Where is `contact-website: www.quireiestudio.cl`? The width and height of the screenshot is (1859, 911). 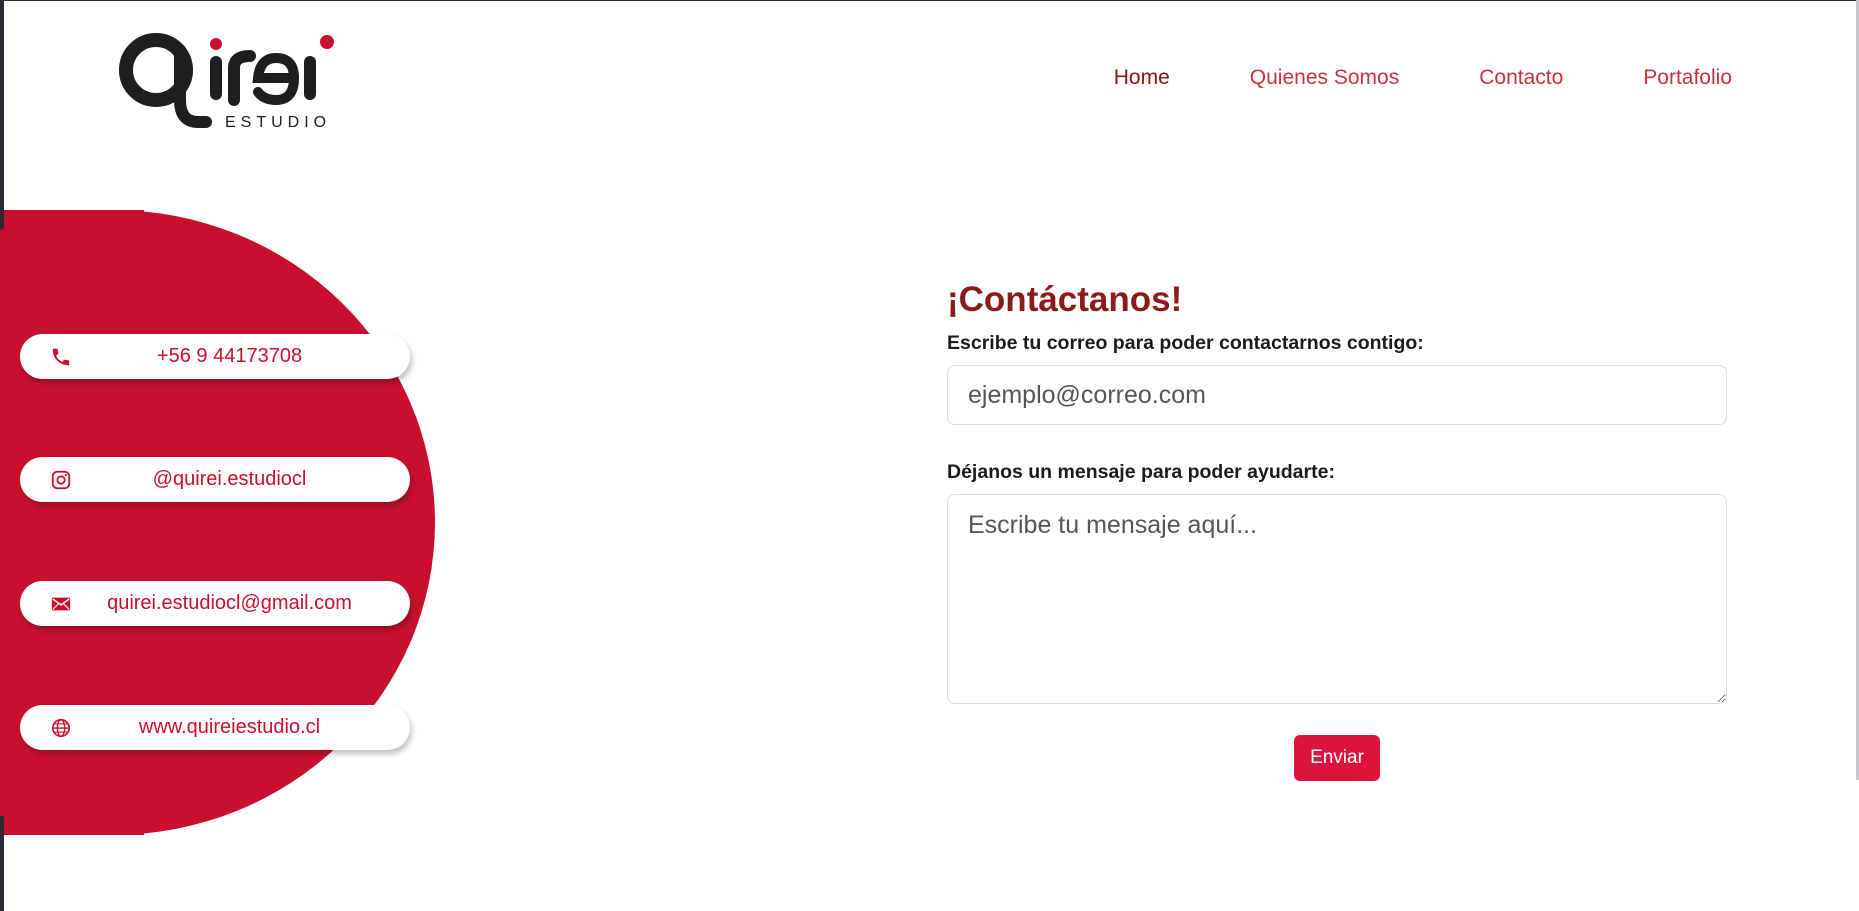
contact-website: www.quireiestudio.cl is located at coordinates (215, 727).